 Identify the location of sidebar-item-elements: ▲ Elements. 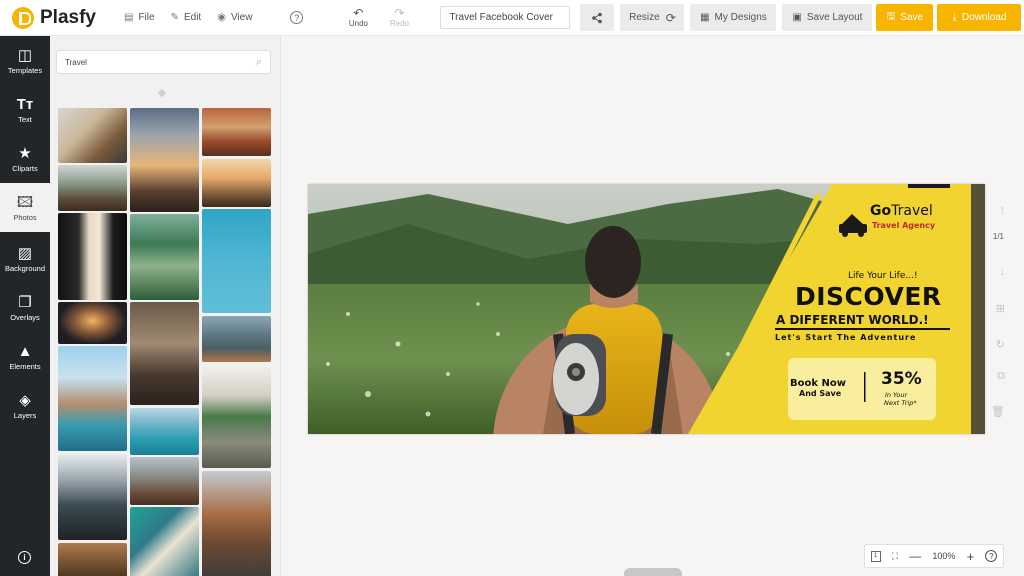
(25, 356).